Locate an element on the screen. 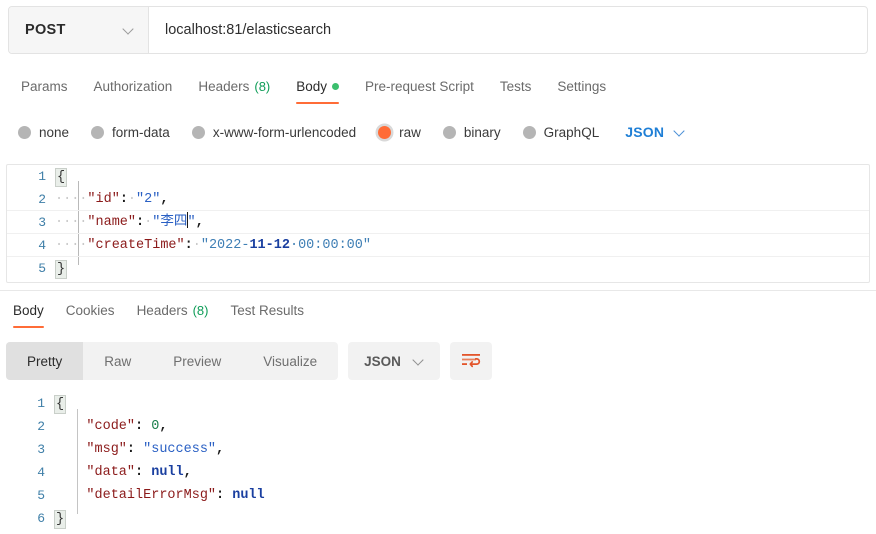 The height and width of the screenshot is (534, 876). http-method-dropdown: POST is located at coordinates (79, 30).